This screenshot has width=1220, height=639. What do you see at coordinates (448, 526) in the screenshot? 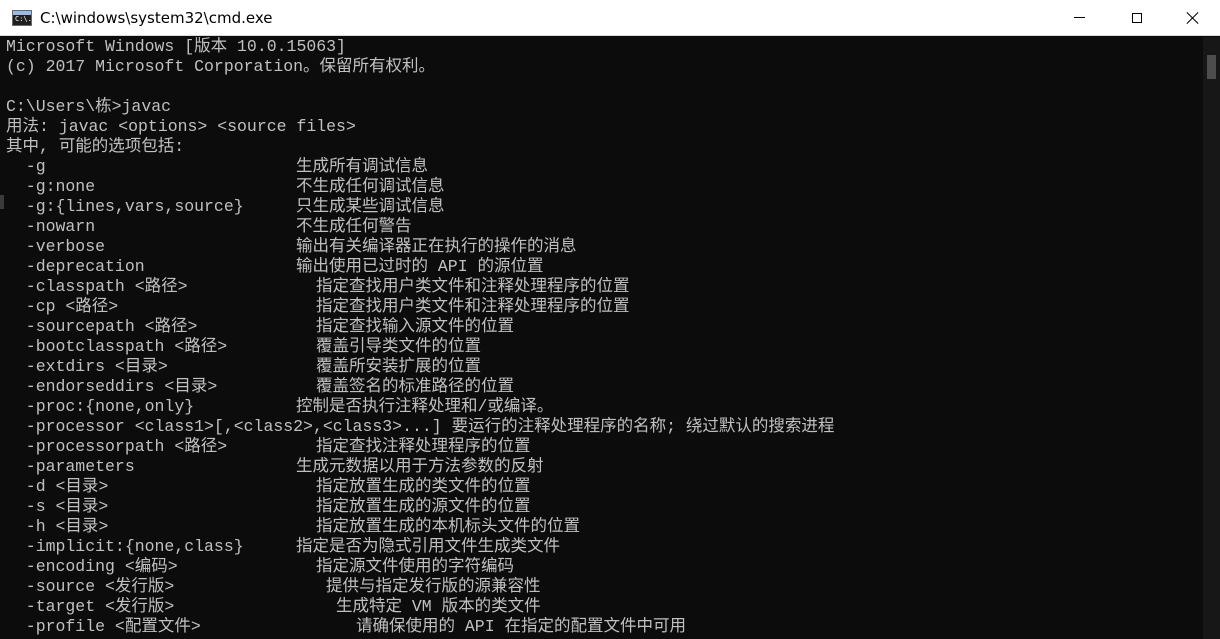
I see `option-description: 指定放置生成的本机标头文件的位置` at bounding box center [448, 526].